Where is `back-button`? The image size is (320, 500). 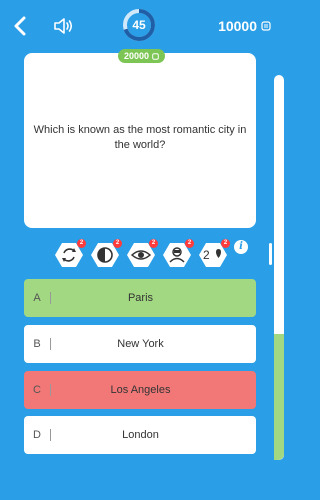 back-button is located at coordinates (21, 26).